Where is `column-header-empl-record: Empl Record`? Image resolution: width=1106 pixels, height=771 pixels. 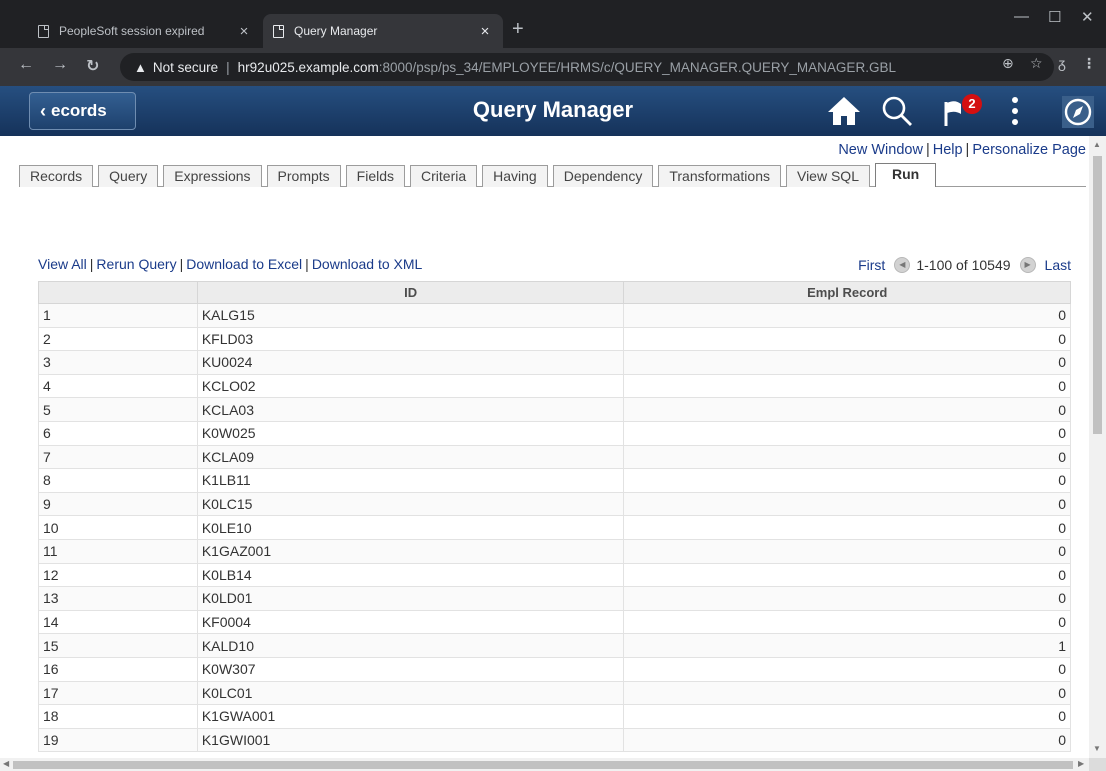 column-header-empl-record: Empl Record is located at coordinates (847, 292).